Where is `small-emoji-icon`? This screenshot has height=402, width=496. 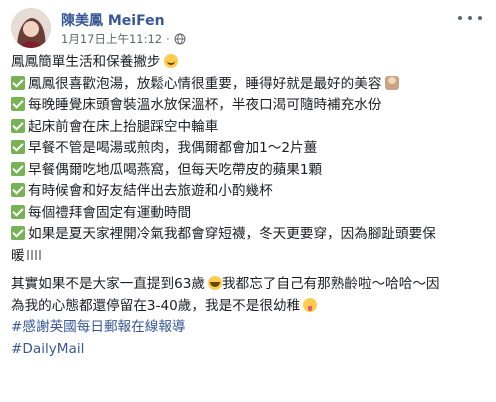
small-emoji-icon is located at coordinates (33, 254).